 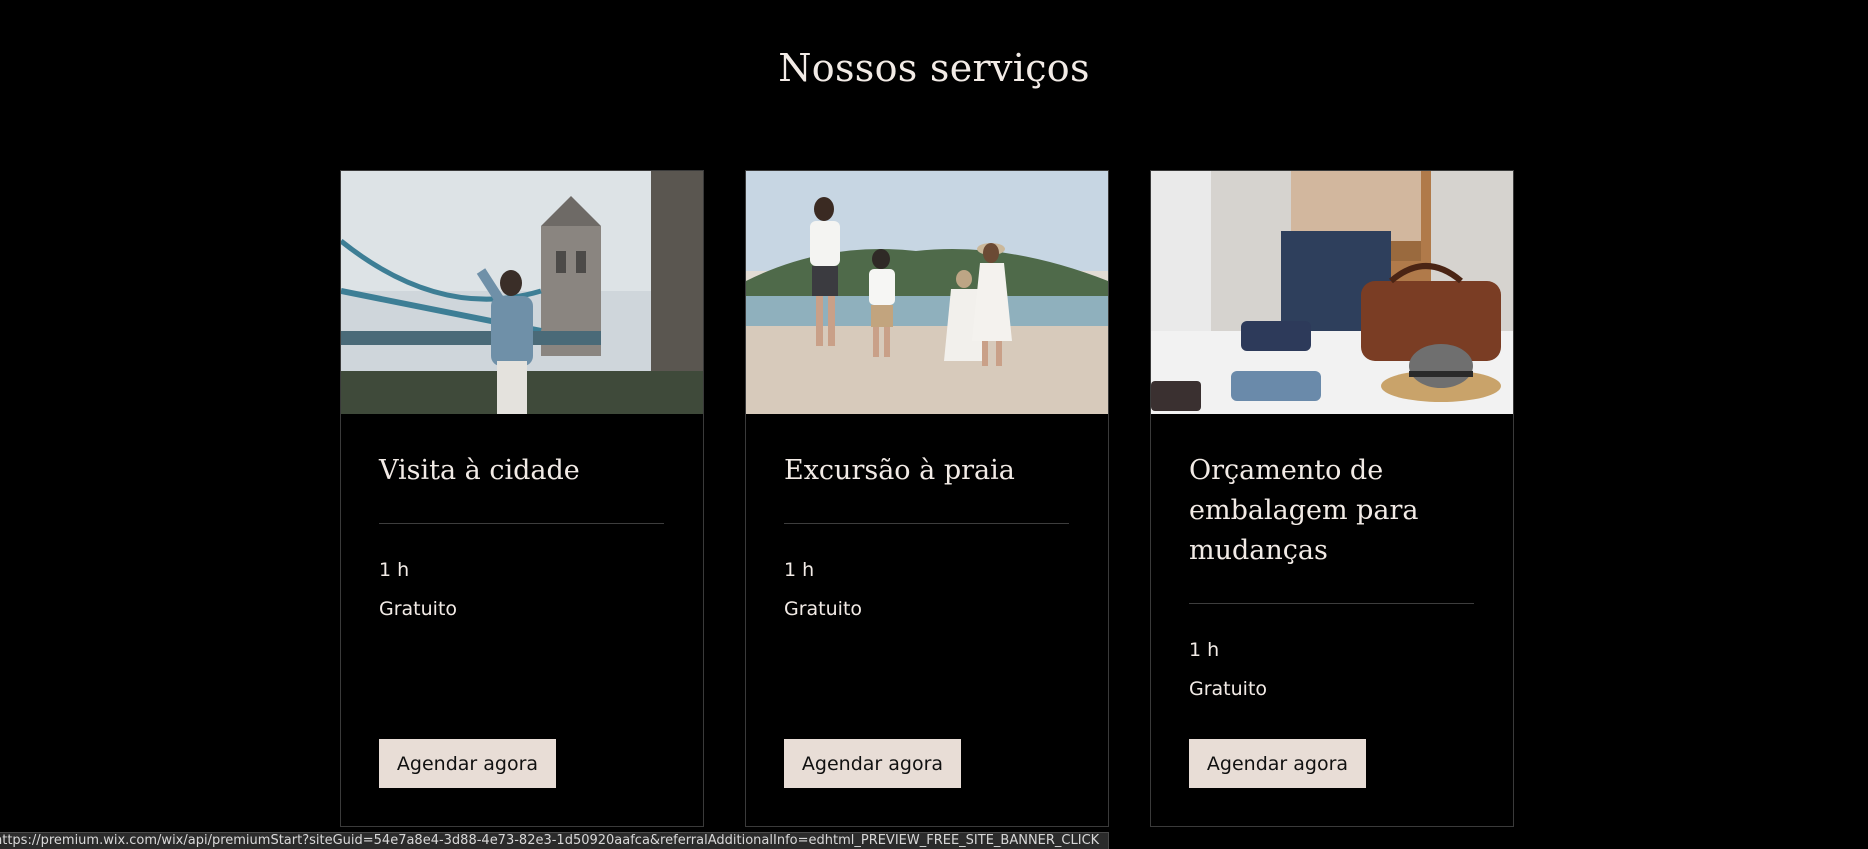 I want to click on packing-bag-photo, so click(x=1332, y=292).